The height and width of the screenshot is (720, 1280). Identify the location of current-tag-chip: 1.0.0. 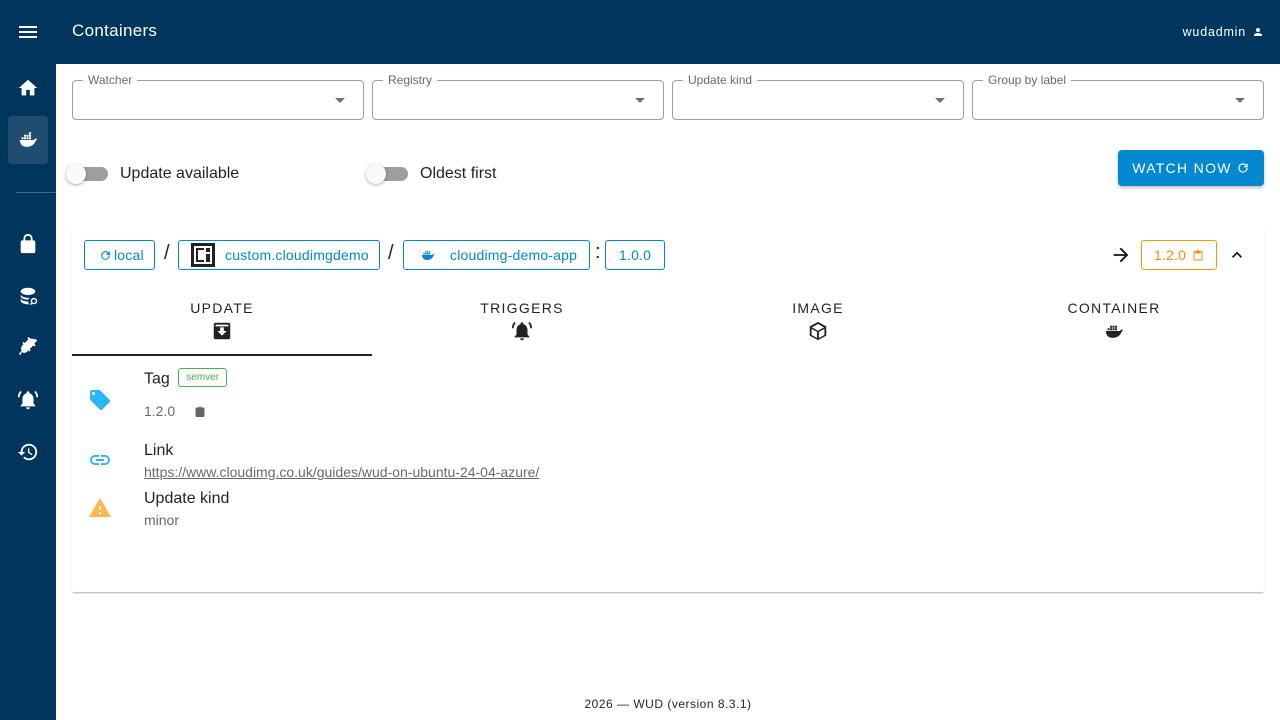
(635, 255).